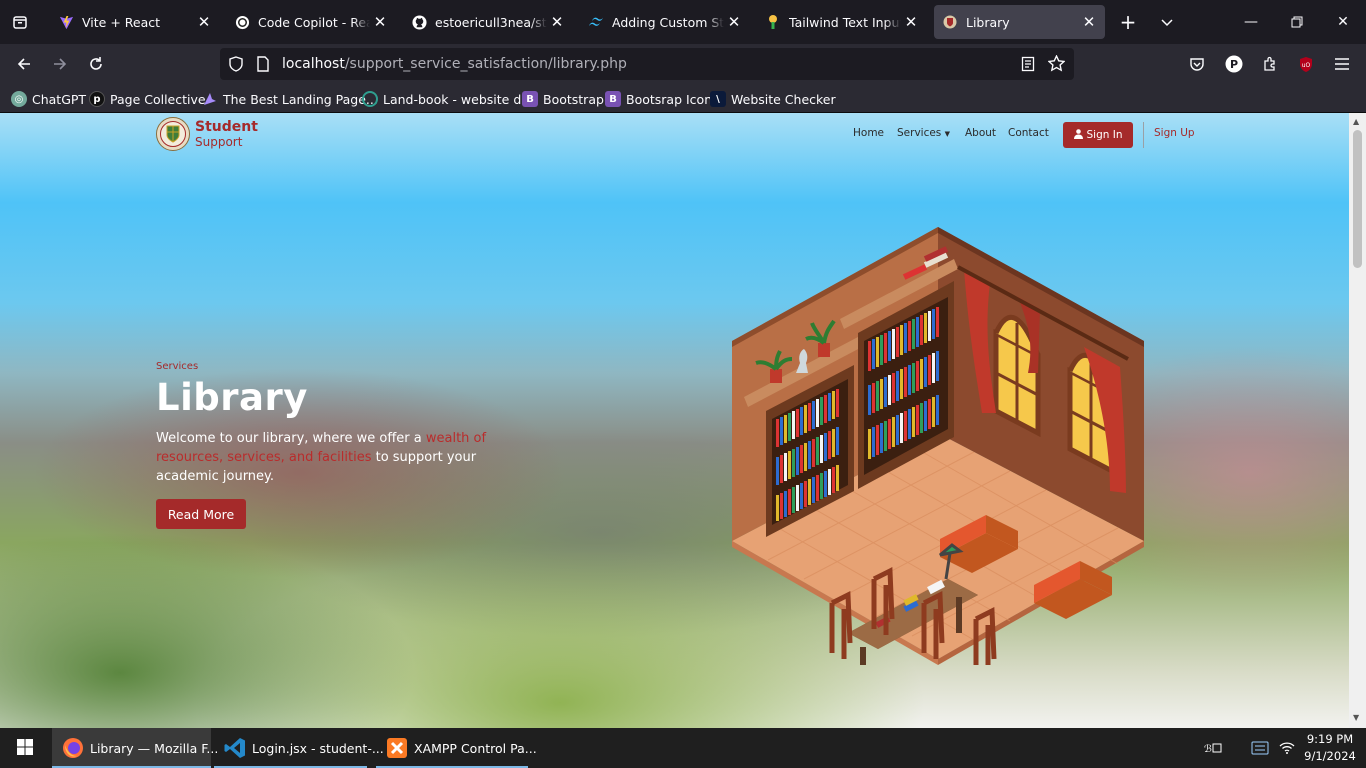 This screenshot has height=768, width=1366. I want to click on hero-desc-text: Welcome to our library, where we offer a, so click(291, 438).